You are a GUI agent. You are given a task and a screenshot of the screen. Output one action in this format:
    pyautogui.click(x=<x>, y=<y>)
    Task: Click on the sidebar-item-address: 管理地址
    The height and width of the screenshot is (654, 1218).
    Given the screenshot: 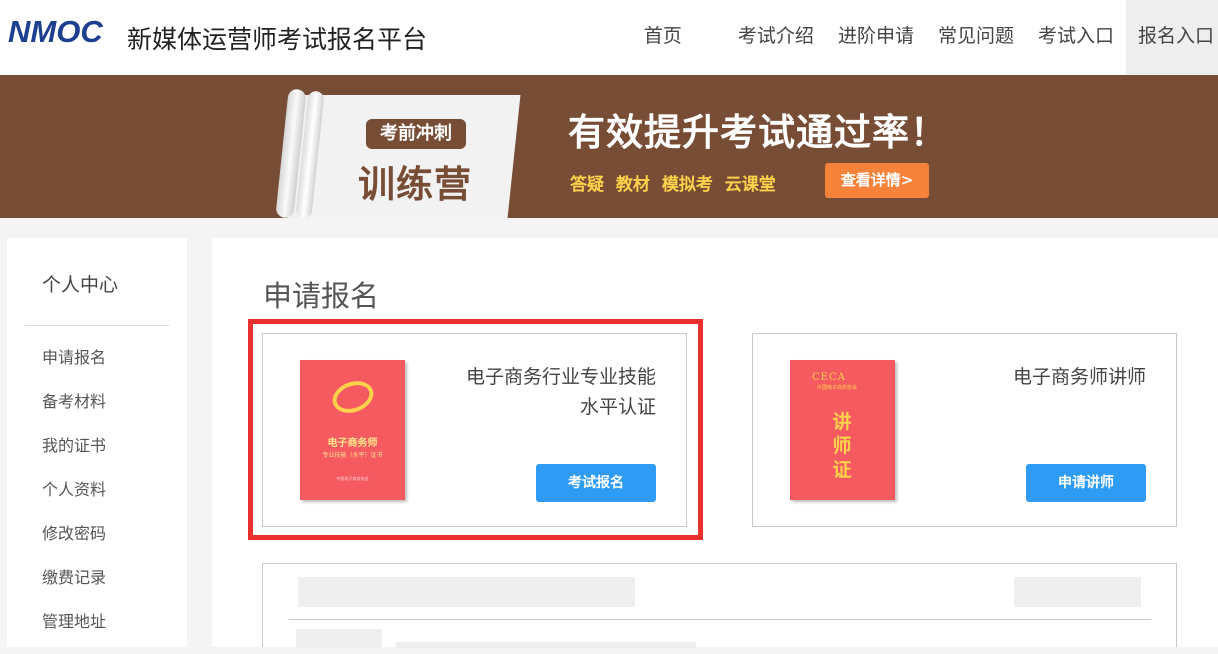 What is the action you would take?
    pyautogui.click(x=74, y=632)
    